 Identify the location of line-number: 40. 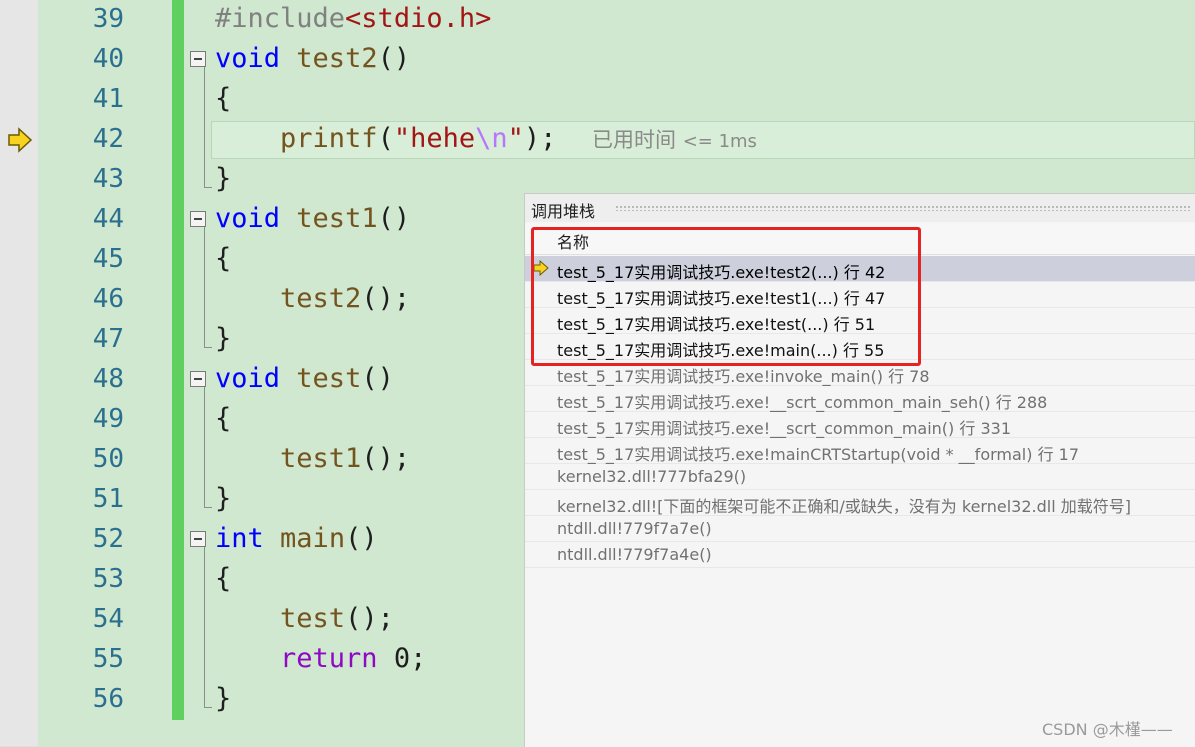
(108, 59).